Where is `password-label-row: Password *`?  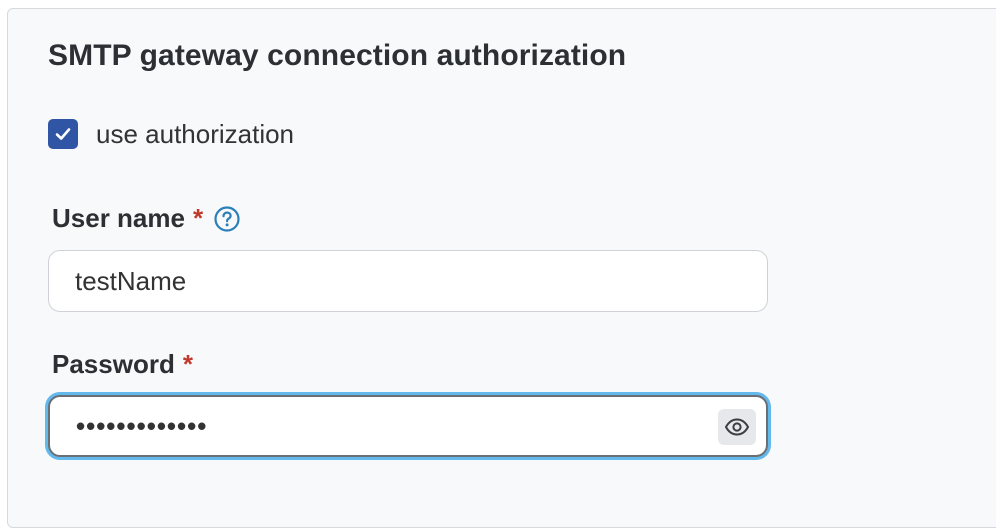 password-label-row: Password * is located at coordinates (122, 364).